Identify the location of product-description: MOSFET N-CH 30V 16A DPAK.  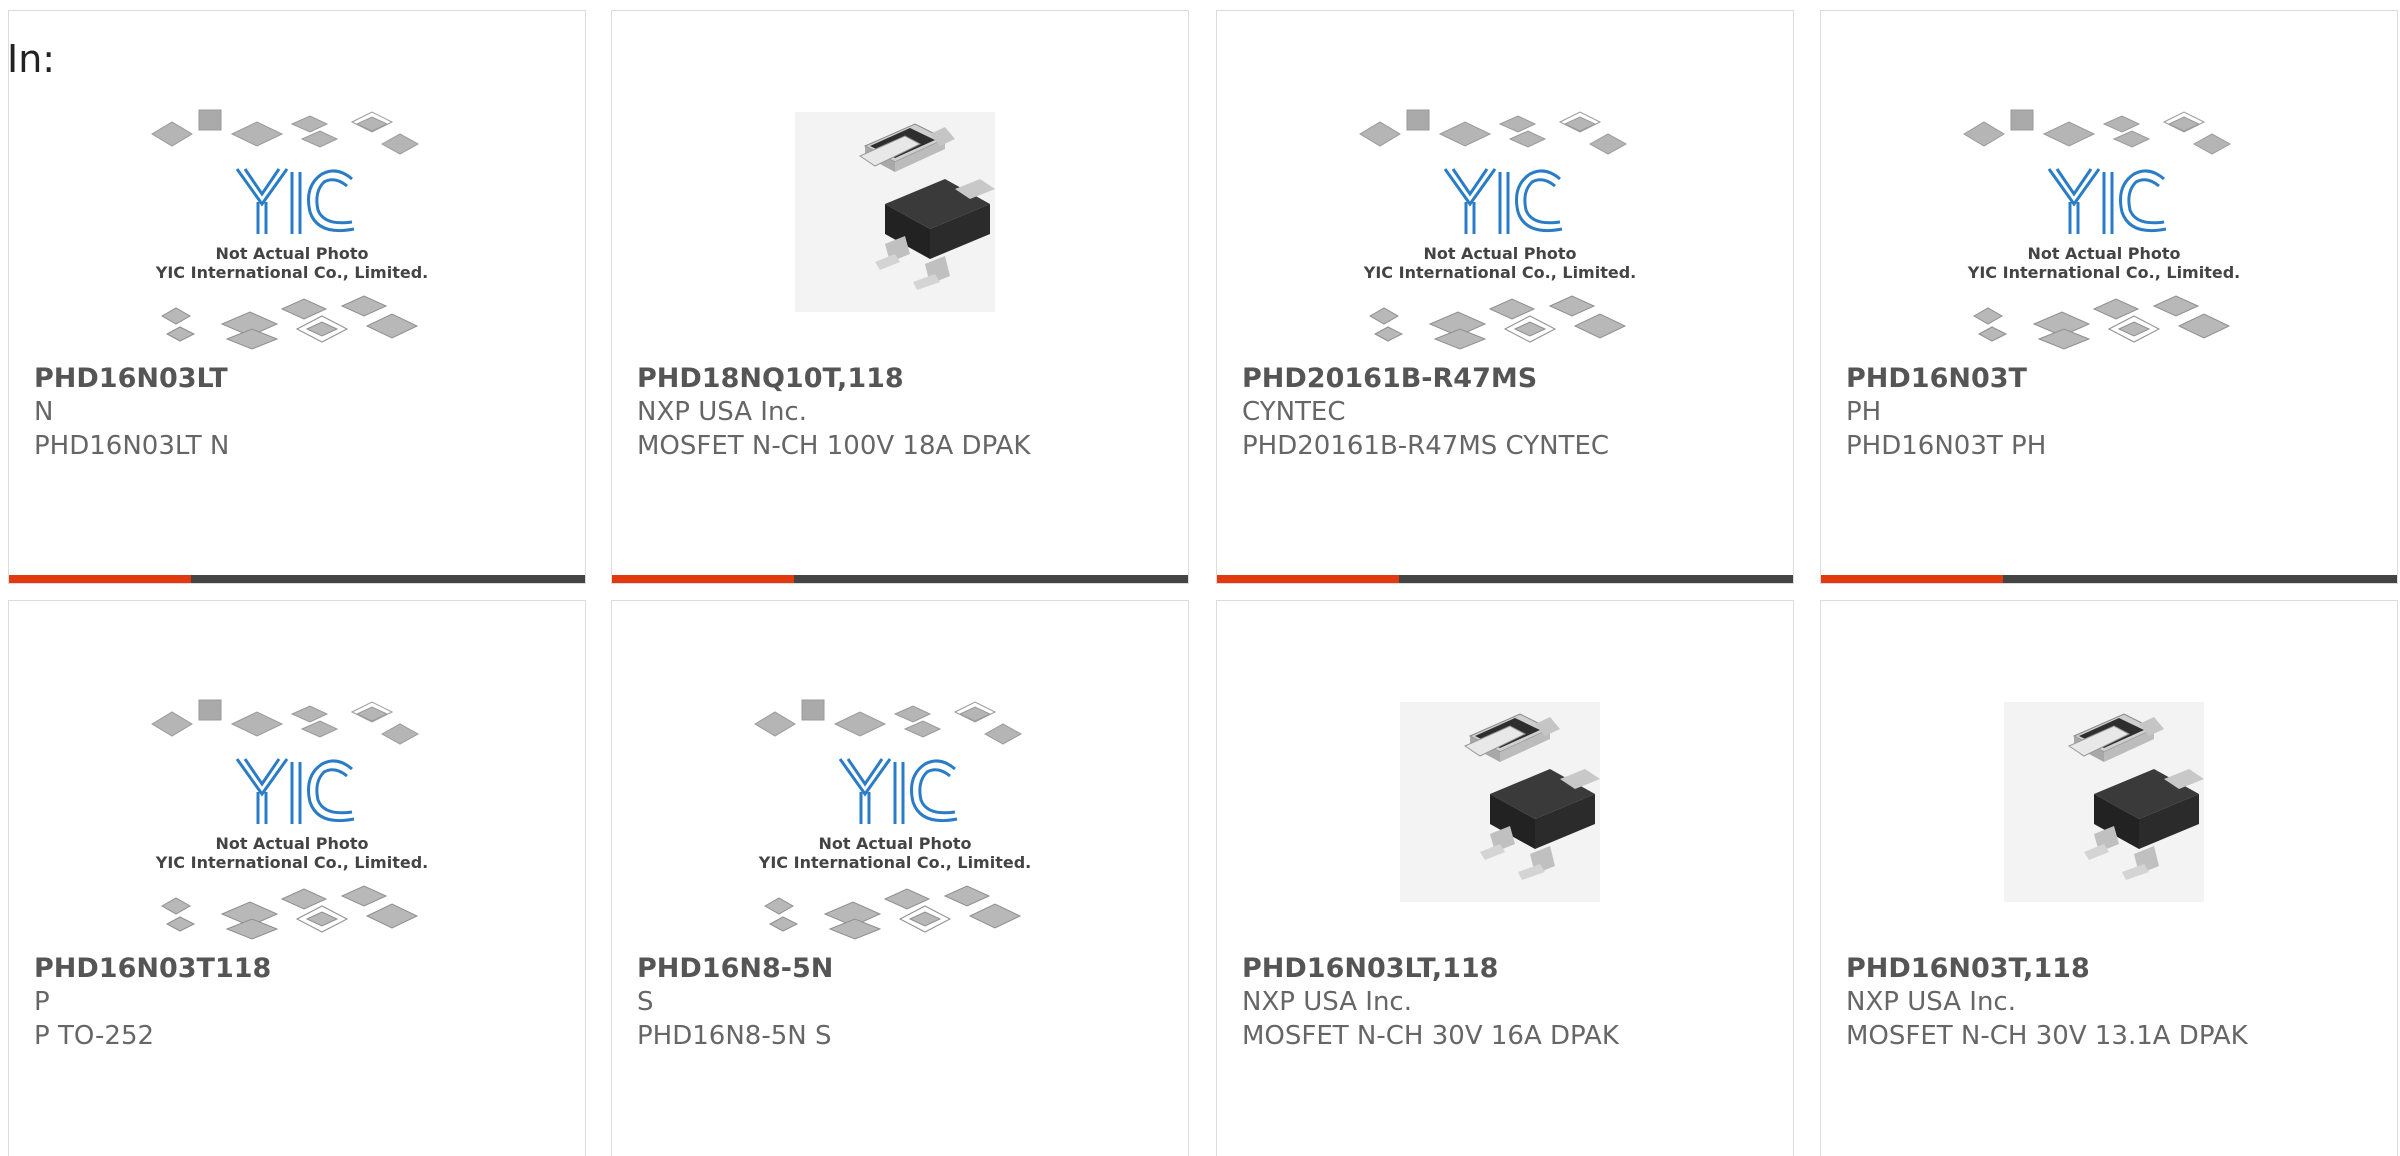
(1430, 1036).